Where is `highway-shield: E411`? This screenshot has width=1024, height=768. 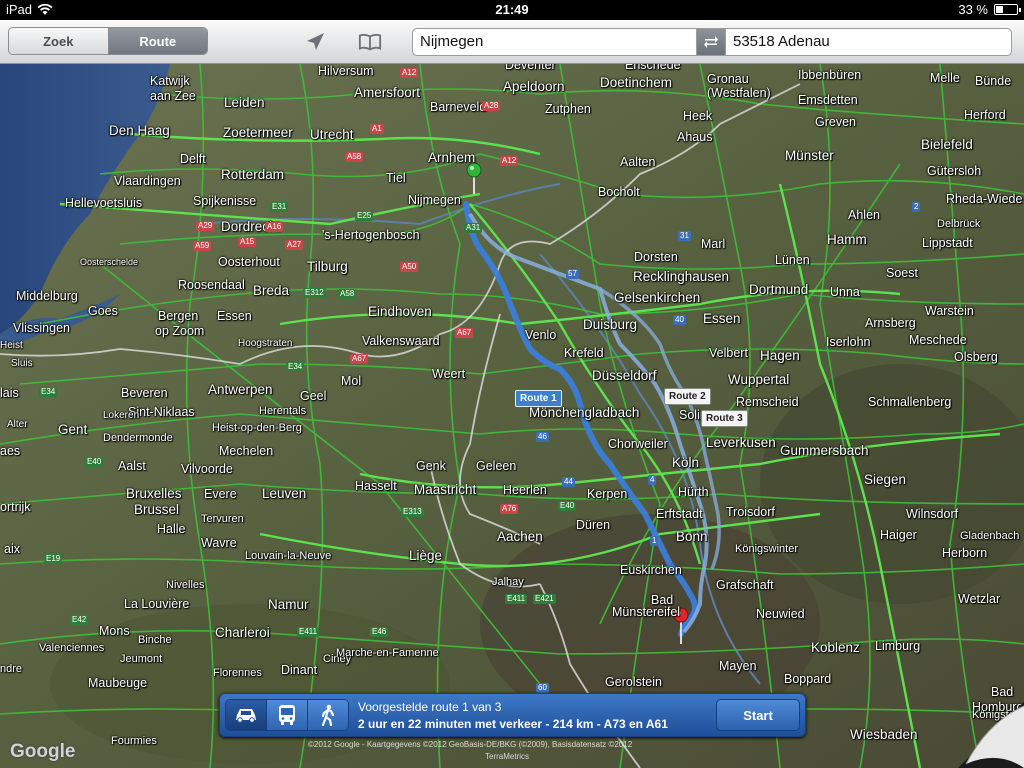 highway-shield: E411 is located at coordinates (308, 632).